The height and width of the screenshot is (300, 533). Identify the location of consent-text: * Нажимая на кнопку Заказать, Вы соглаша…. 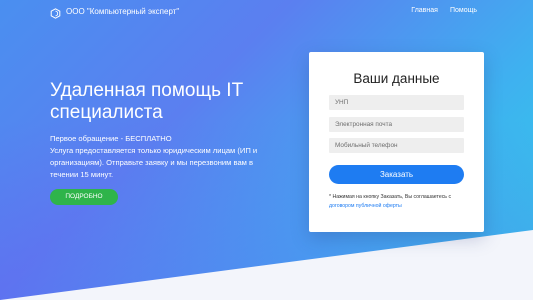
(390, 197).